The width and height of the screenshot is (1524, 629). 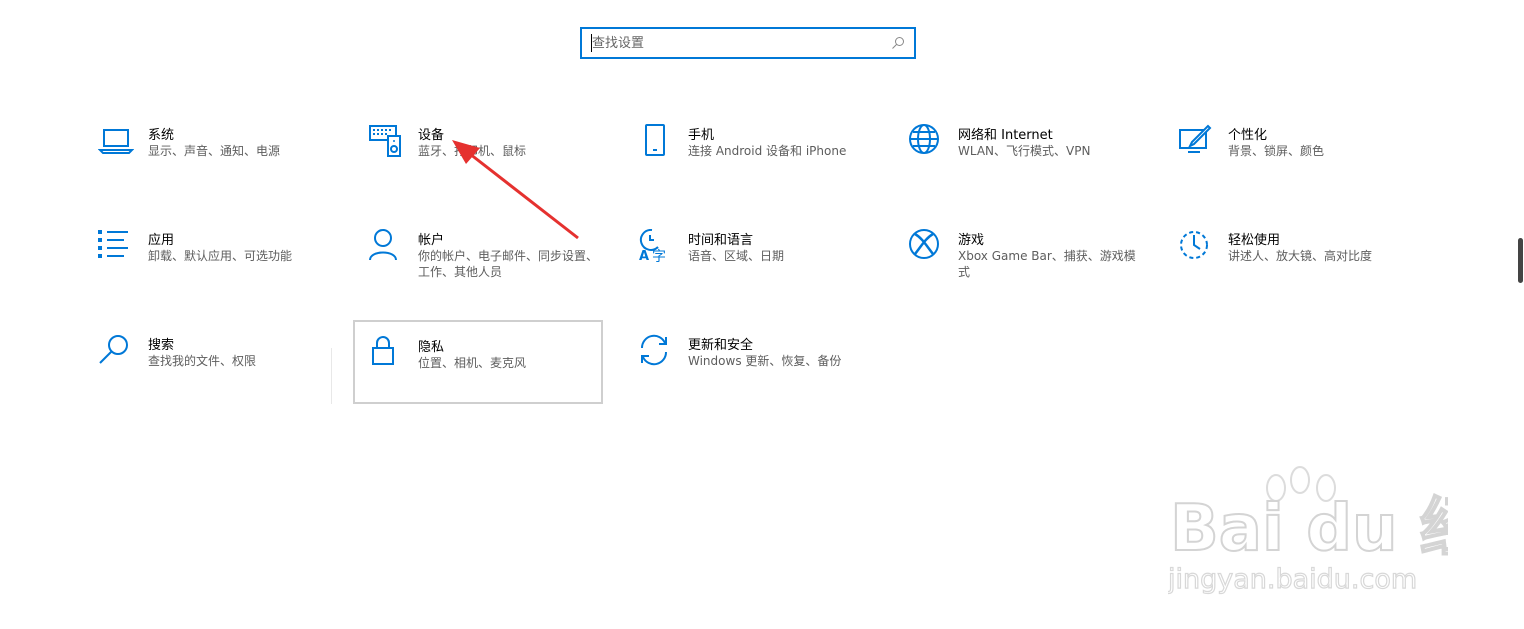 I want to click on ease-of-access-icon, so click(x=1194, y=245).